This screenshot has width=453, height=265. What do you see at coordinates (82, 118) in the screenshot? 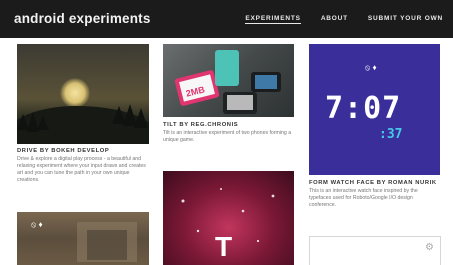
I see `tree-line-graphic` at bounding box center [82, 118].